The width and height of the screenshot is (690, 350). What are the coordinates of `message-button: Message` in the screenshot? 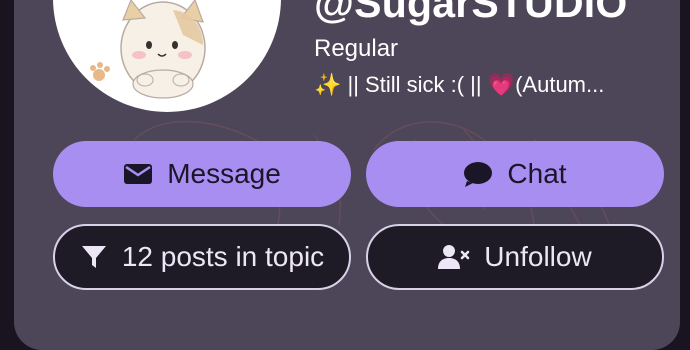 It's located at (202, 174).